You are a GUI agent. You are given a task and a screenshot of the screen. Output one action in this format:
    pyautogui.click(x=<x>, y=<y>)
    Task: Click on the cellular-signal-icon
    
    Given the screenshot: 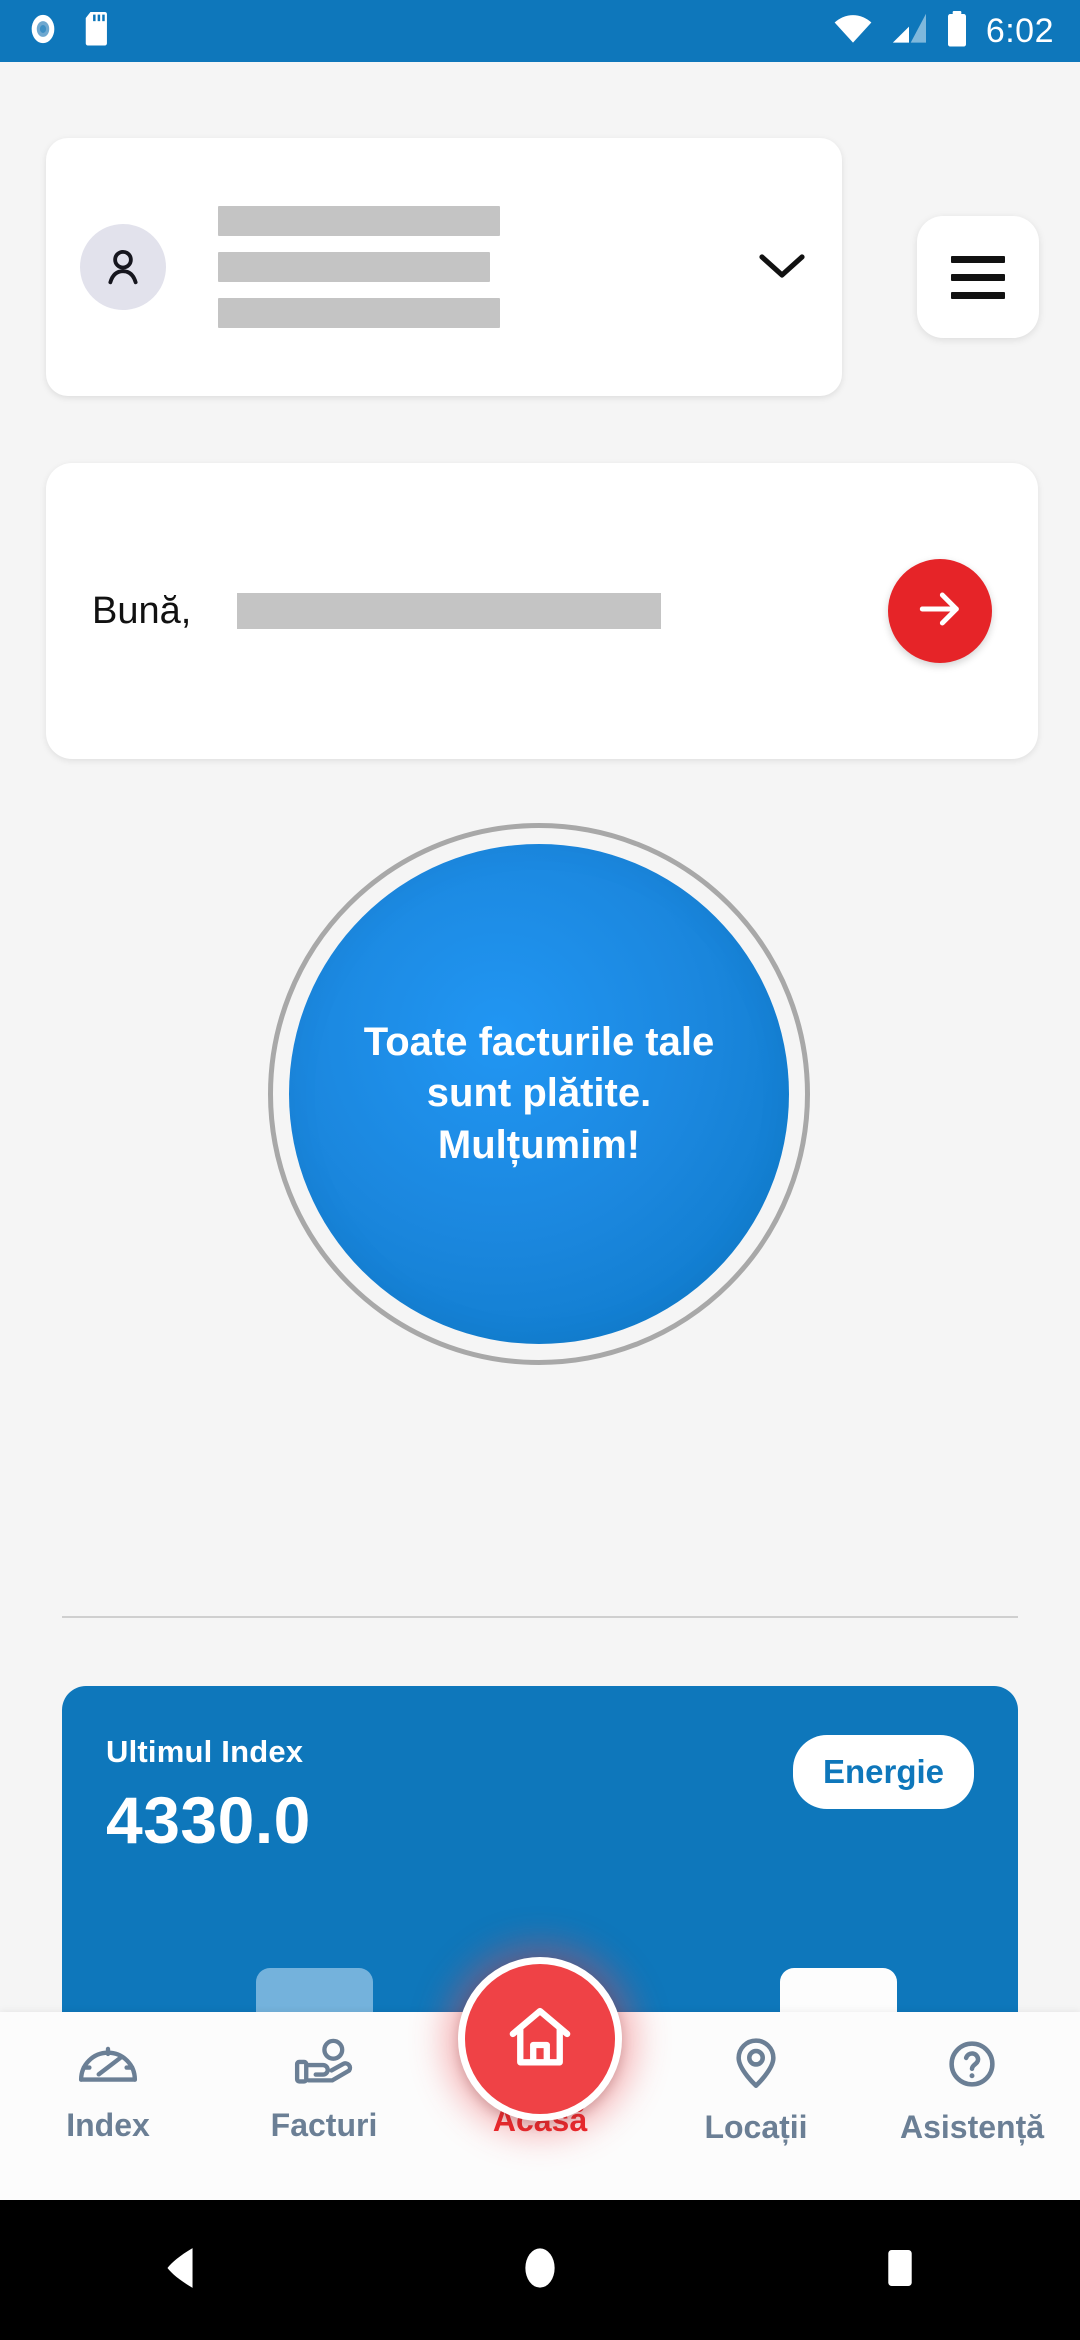 What is the action you would take?
    pyautogui.click(x=909, y=31)
    